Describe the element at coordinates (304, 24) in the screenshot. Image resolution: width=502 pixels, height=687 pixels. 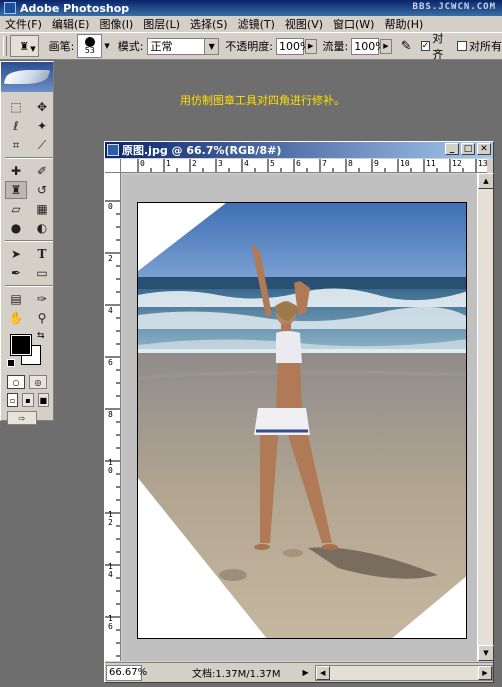
I see `menu-view: 视图(V)` at that location.